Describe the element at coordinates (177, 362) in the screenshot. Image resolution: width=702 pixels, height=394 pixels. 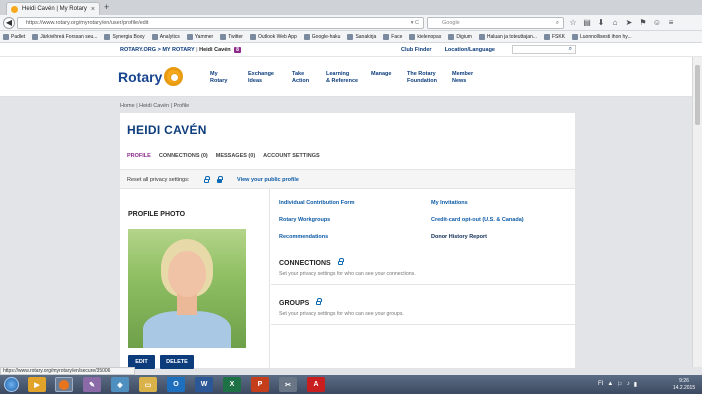
I see `delete-button: DELETE` at that location.